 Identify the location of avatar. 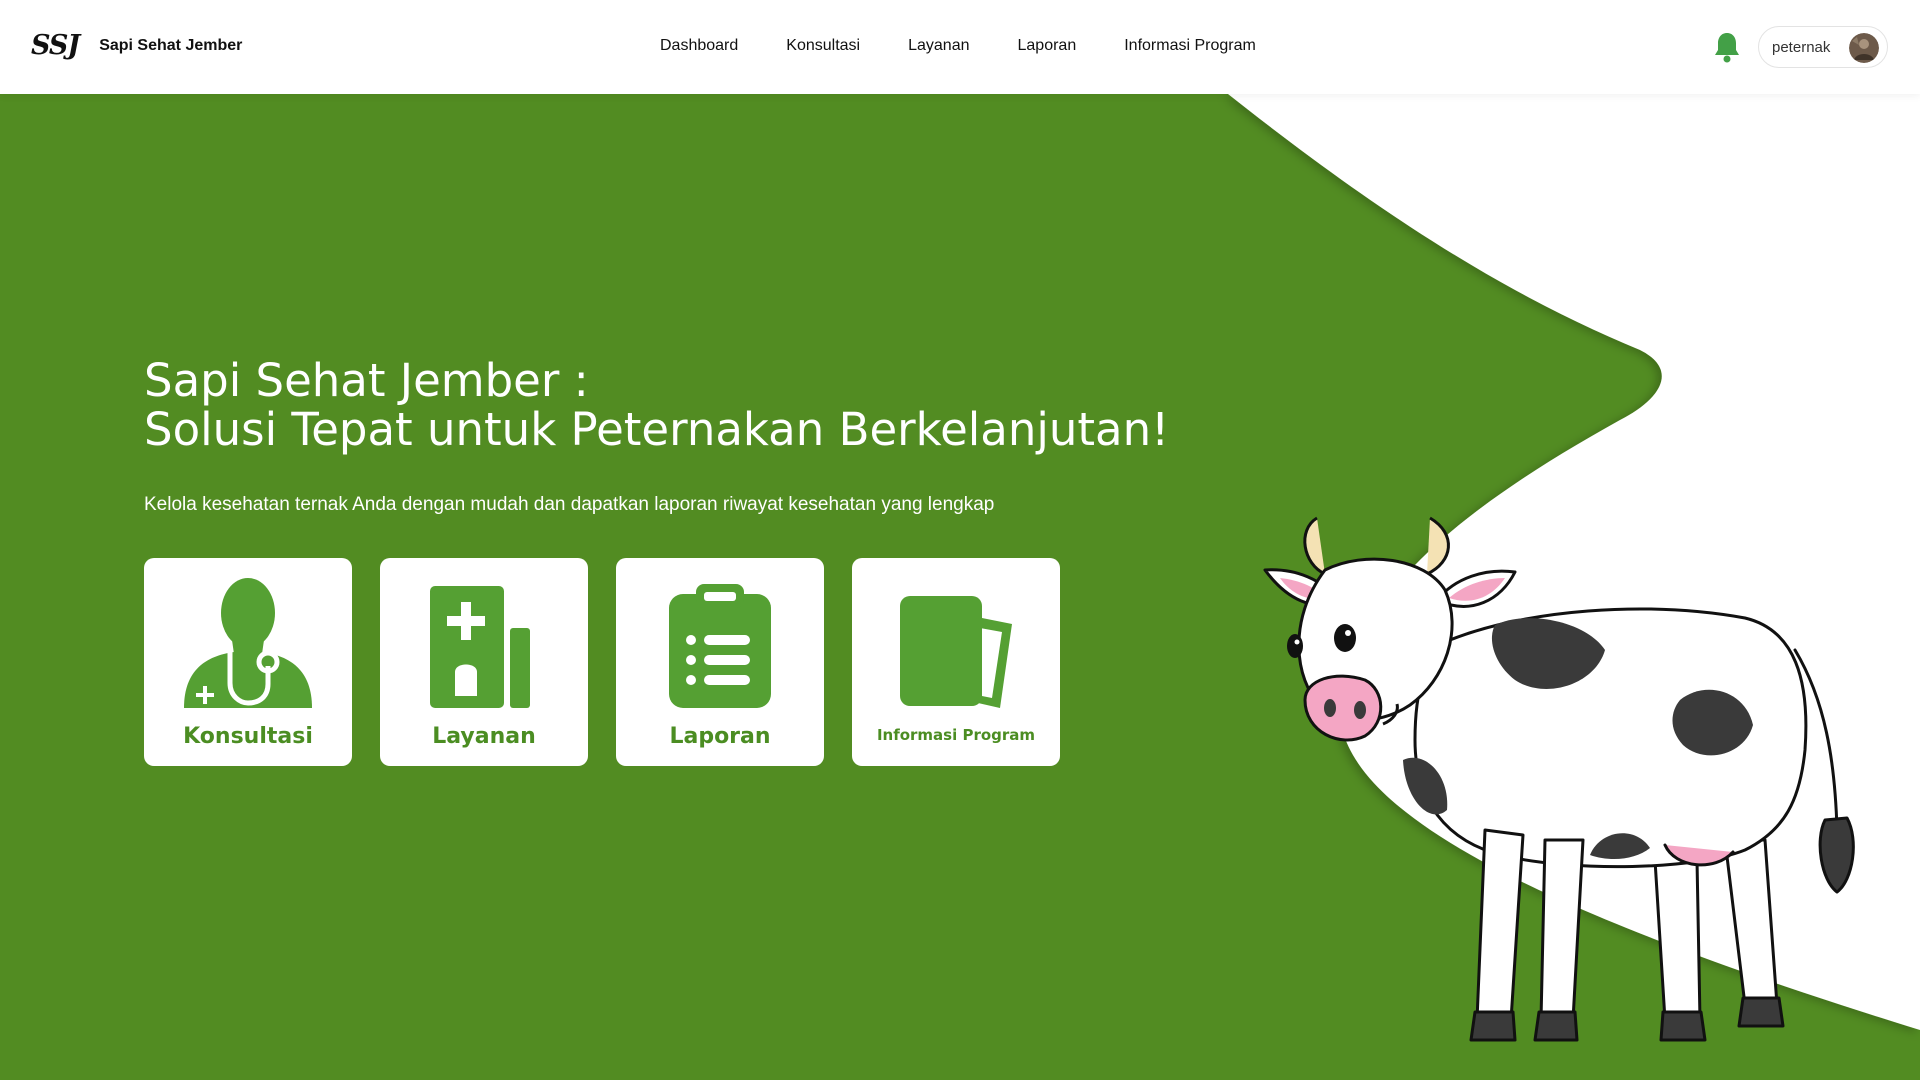
(1864, 48).